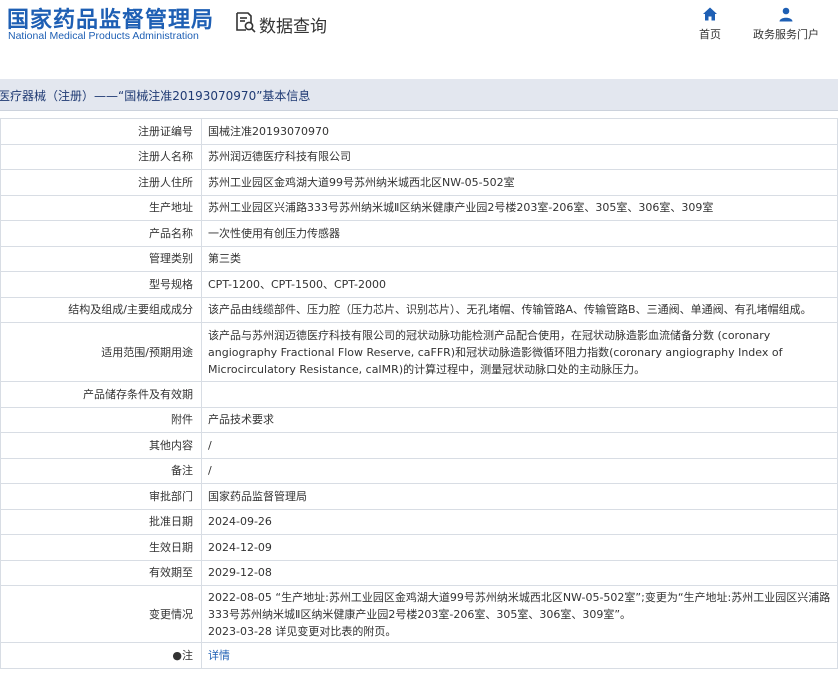 This screenshot has height=685, width=838. Describe the element at coordinates (786, 34) in the screenshot. I see `nav-portal-label: 政务服务门户` at that location.